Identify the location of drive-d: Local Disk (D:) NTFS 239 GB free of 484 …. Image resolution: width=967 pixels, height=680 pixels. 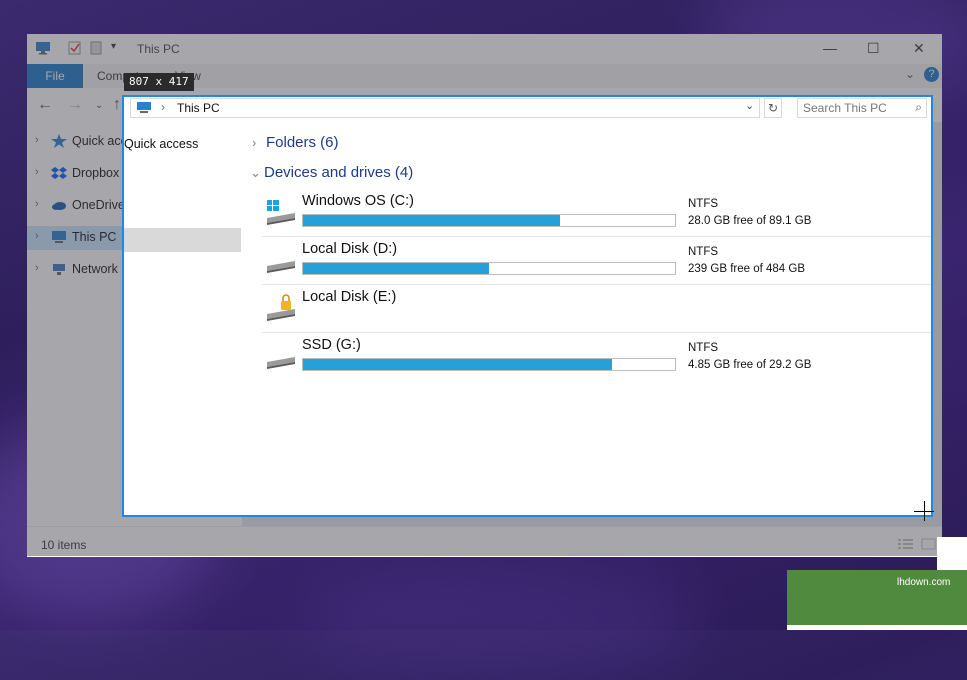
(596, 261).